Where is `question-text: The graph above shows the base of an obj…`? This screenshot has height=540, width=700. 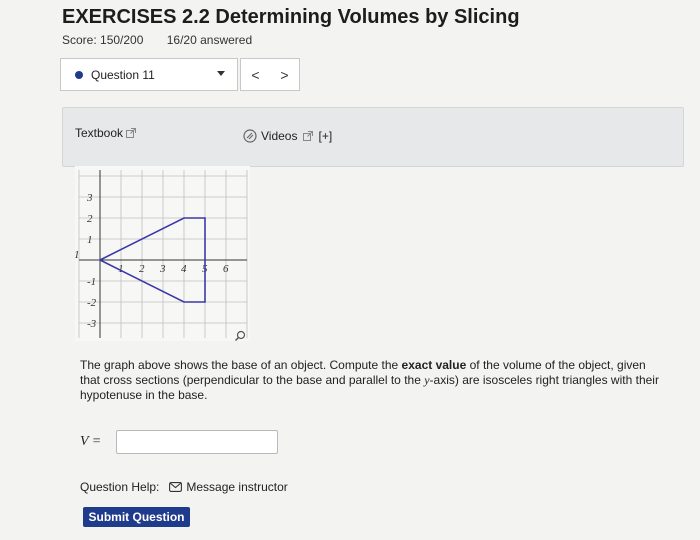
question-text: The graph above shows the base of an obj… is located at coordinates (370, 380).